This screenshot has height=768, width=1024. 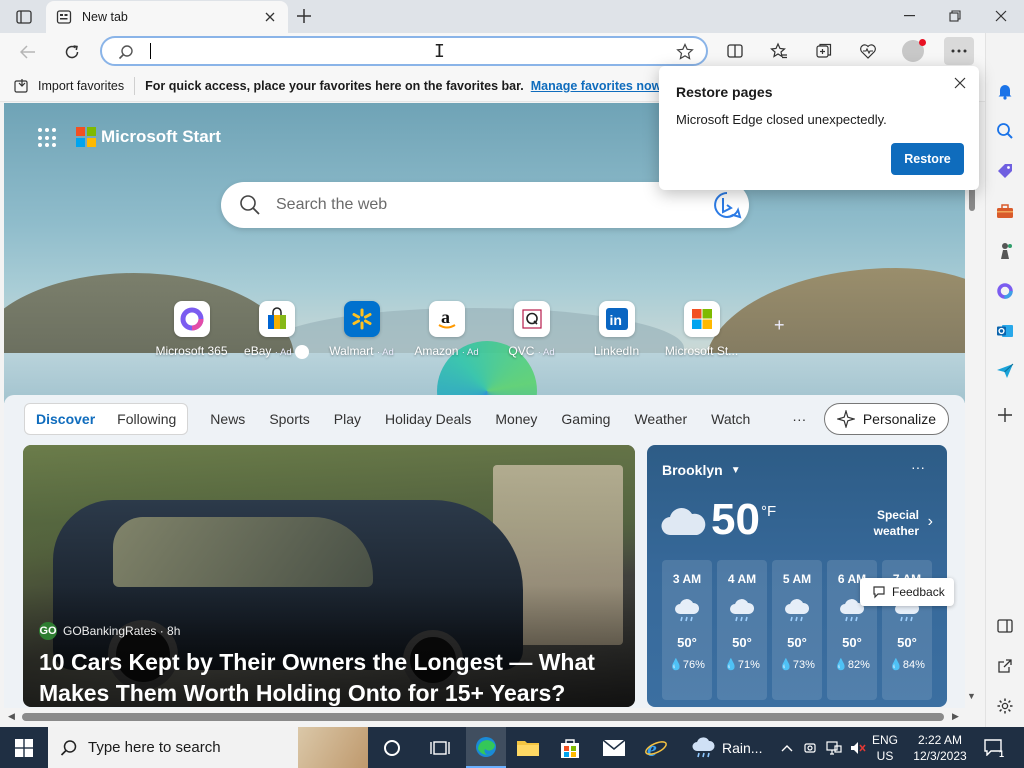 I want to click on more-tabs-button: ···, so click(x=799, y=419).